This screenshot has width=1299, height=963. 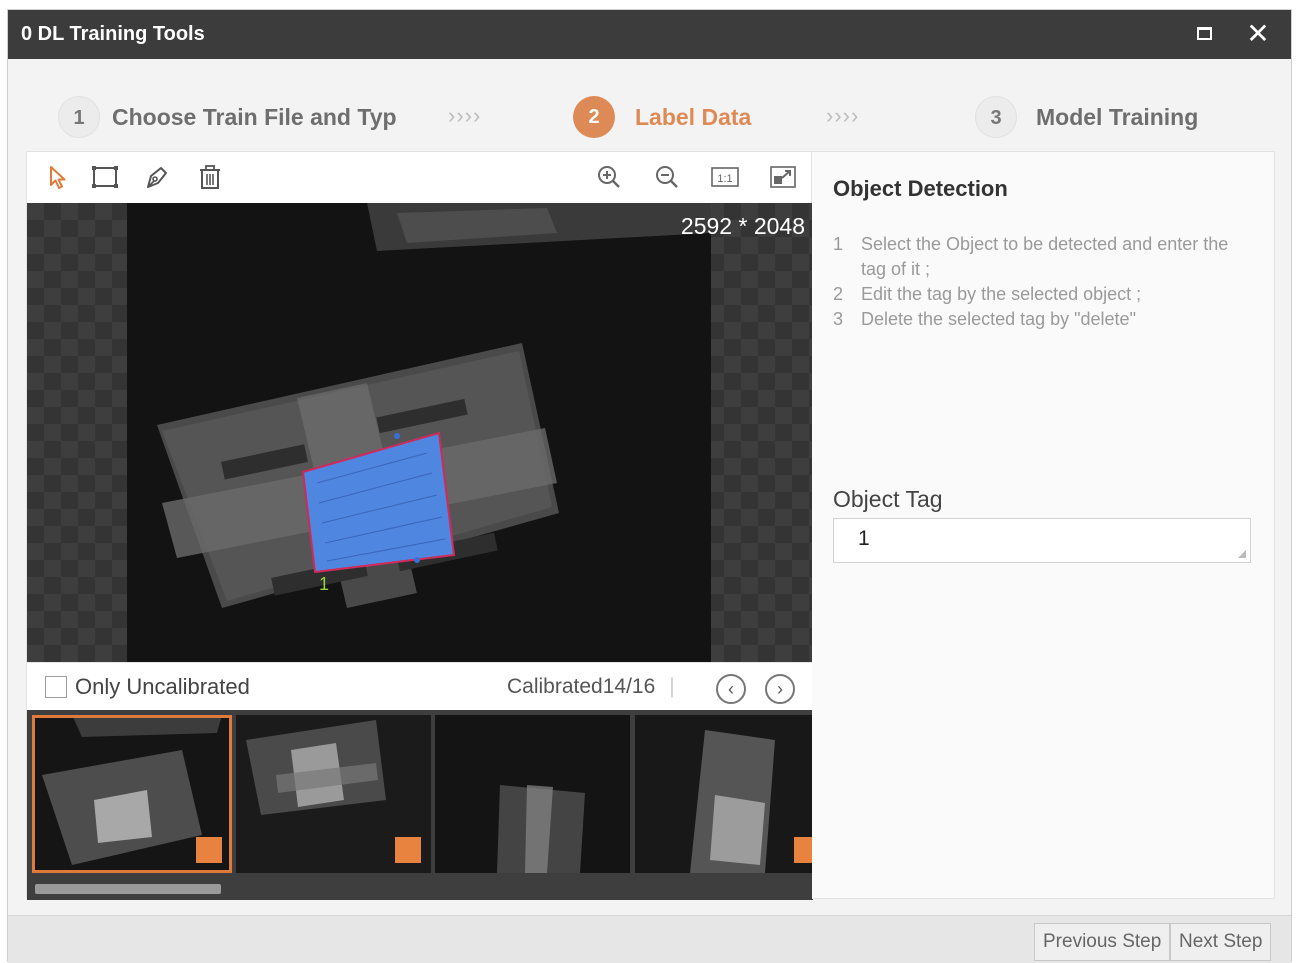 I want to click on image-resolution: 2592 * 2048, so click(x=742, y=226).